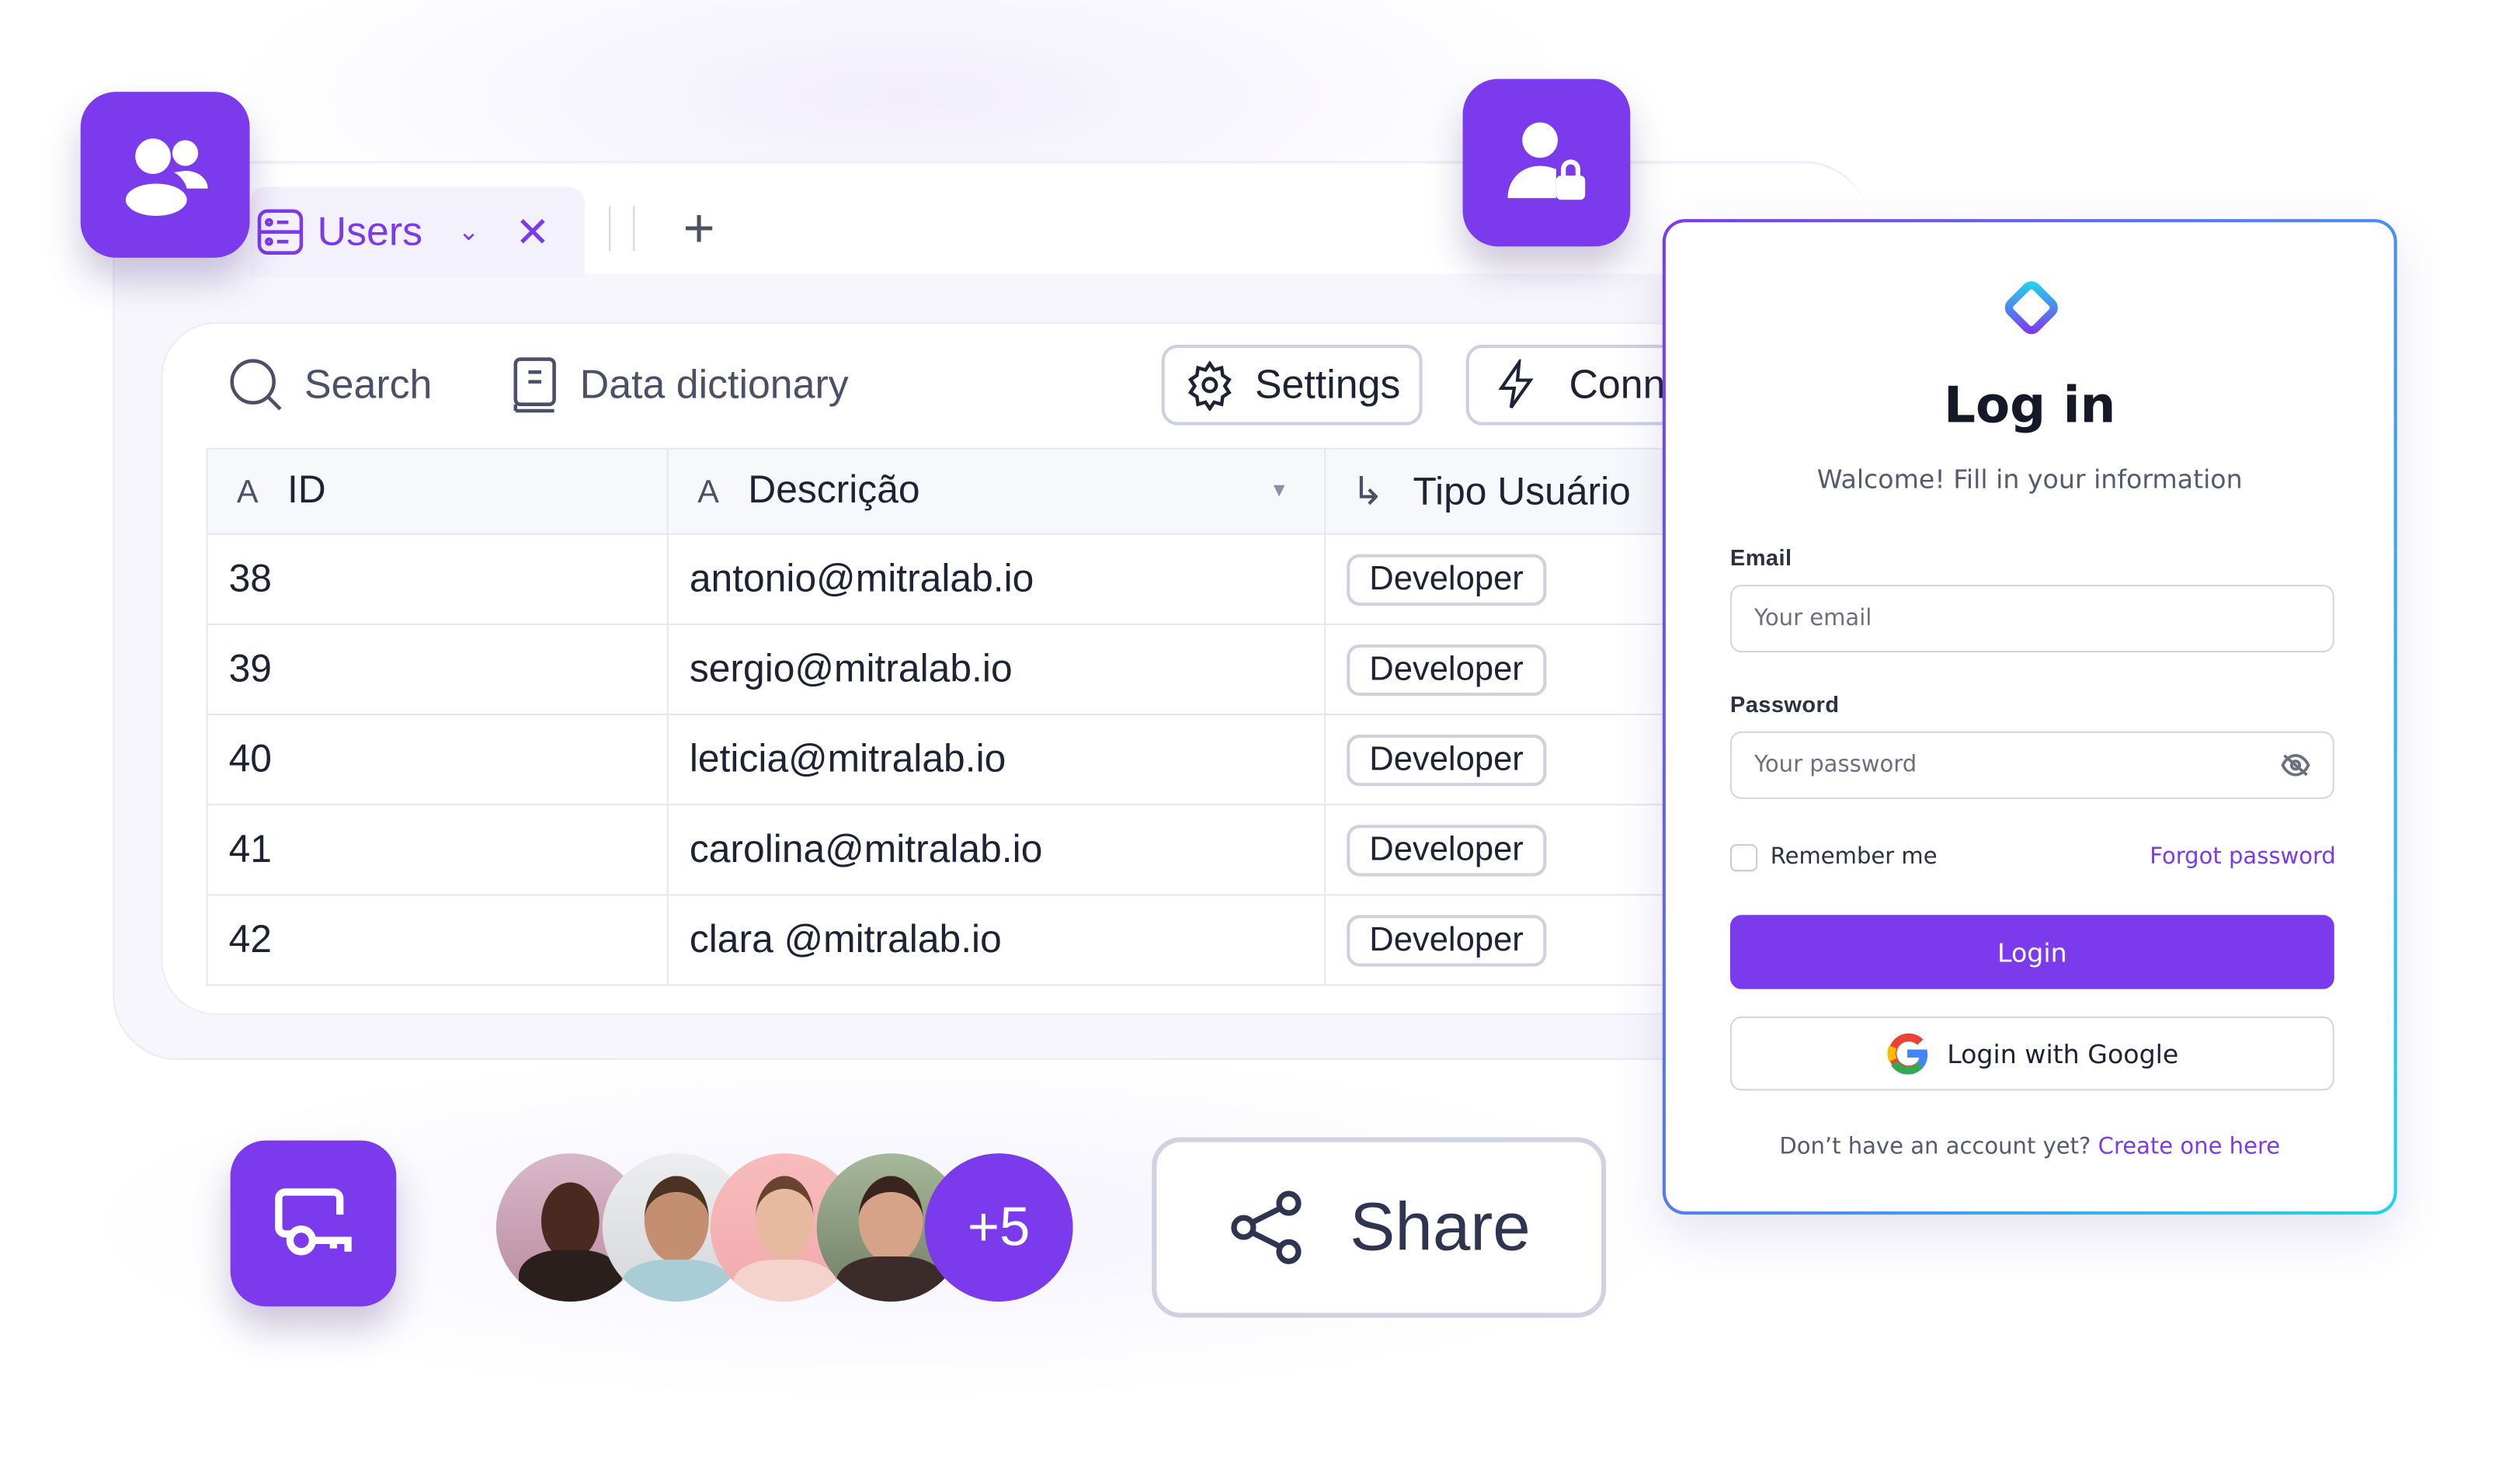  I want to click on user-lock-tile, so click(1546, 162).